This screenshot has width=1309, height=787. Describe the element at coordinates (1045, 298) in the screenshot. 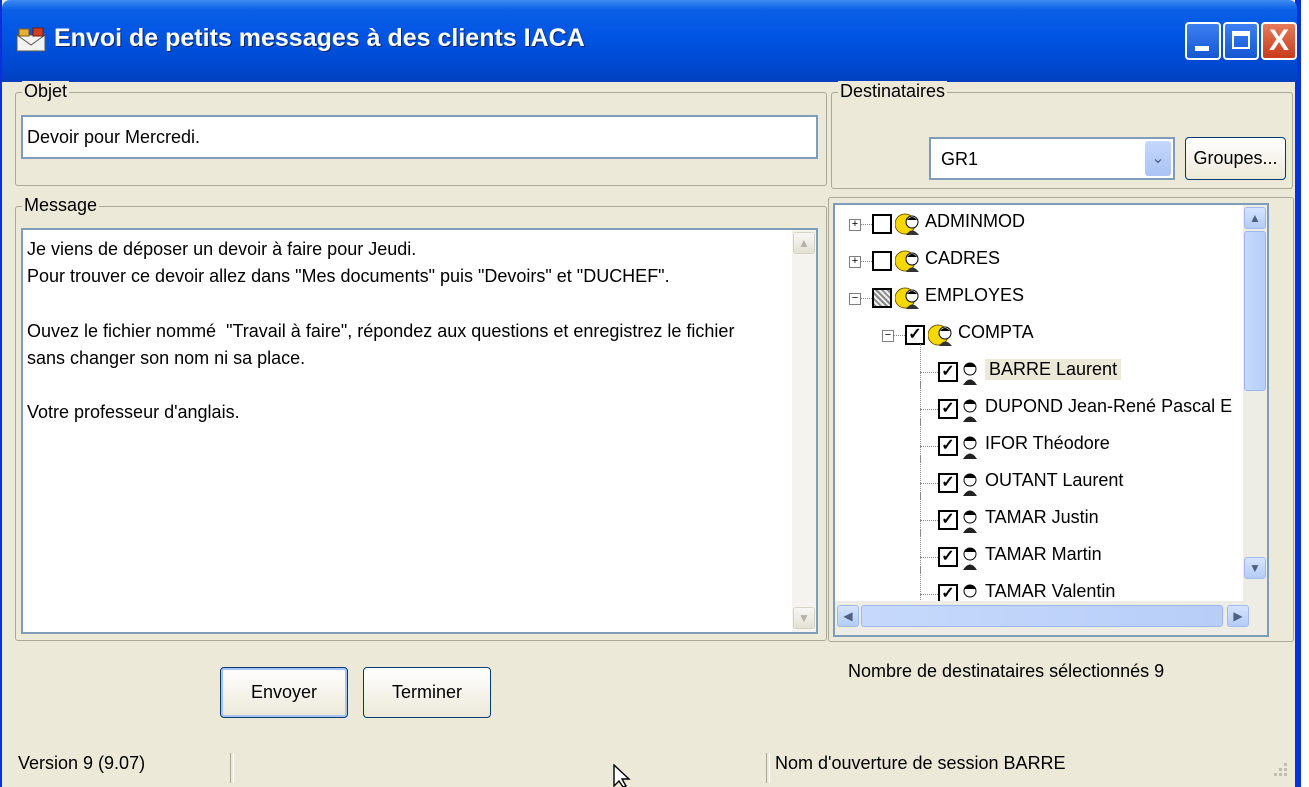

I see `tree-group-node: − EMPLOYES` at that location.